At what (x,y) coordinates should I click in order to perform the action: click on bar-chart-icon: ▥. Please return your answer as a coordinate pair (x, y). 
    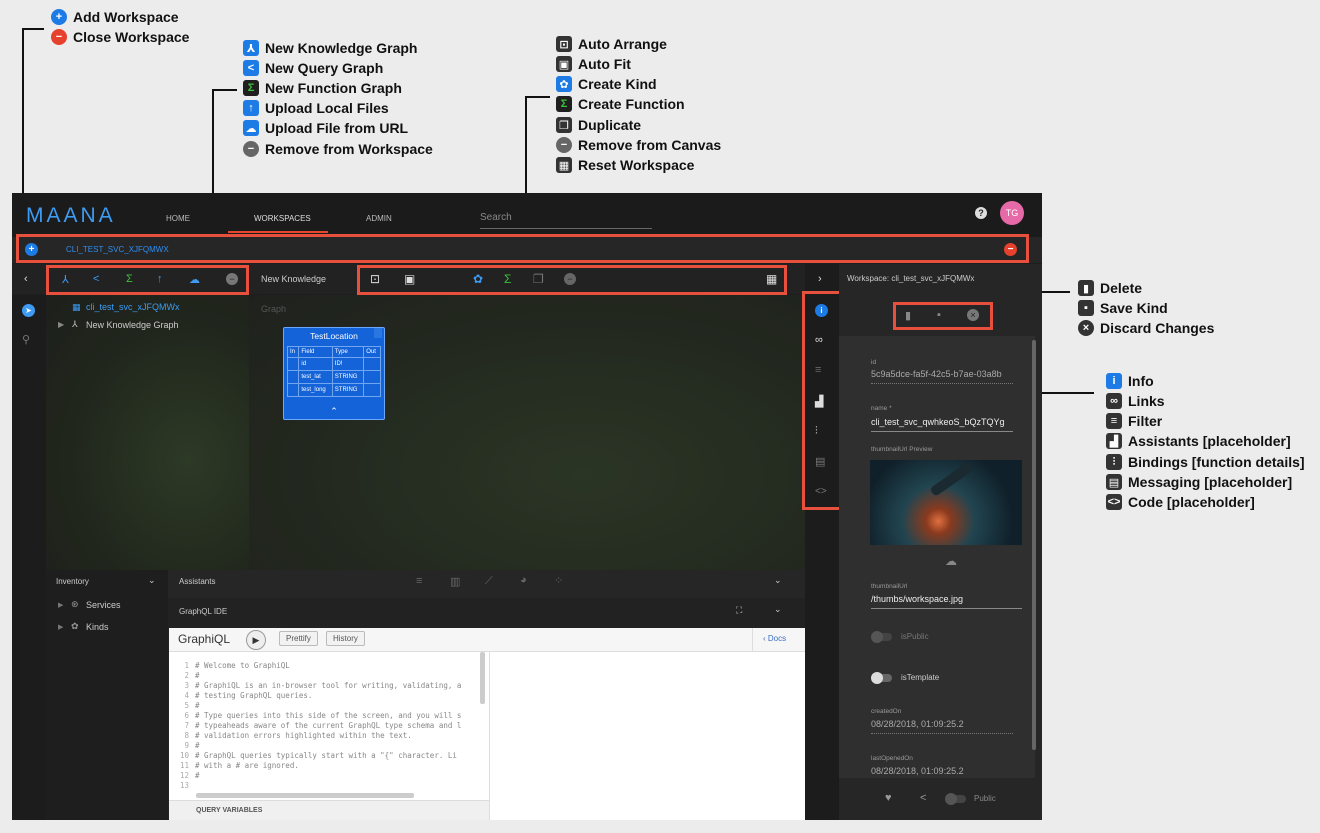
    Looking at the image, I should click on (455, 581).